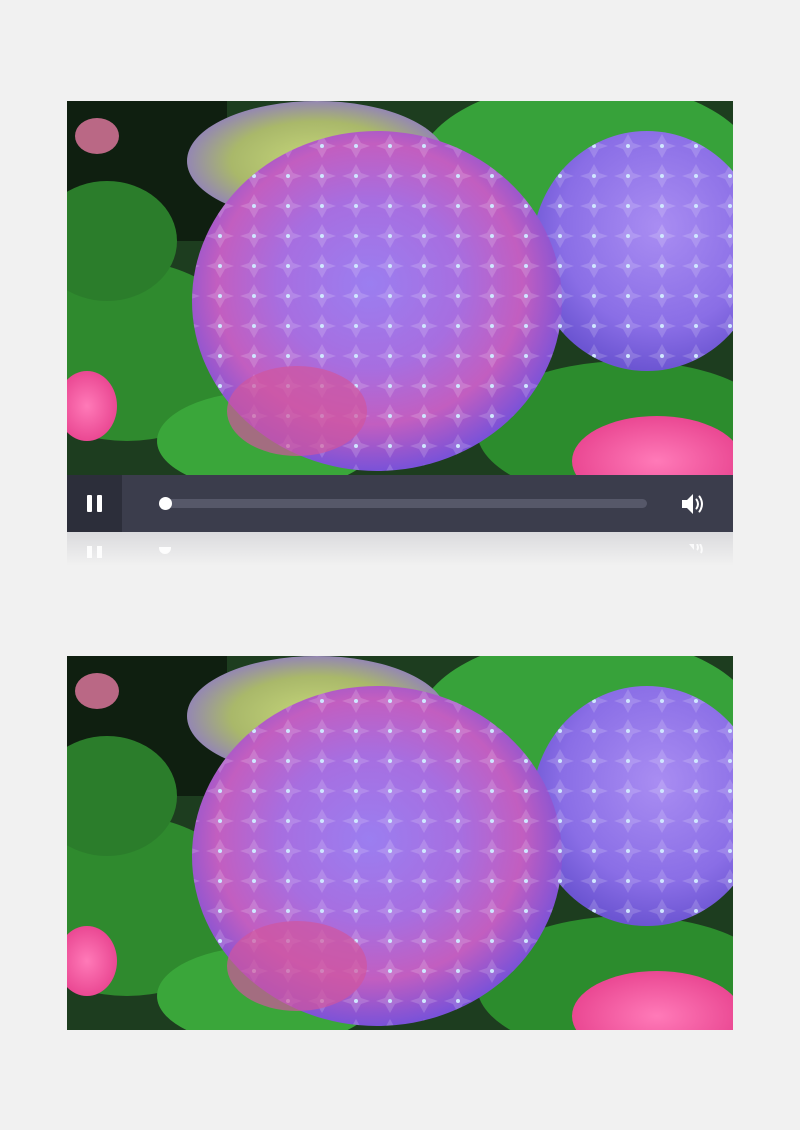  What do you see at coordinates (400, 549) in the screenshot?
I see `control-bar-reflection` at bounding box center [400, 549].